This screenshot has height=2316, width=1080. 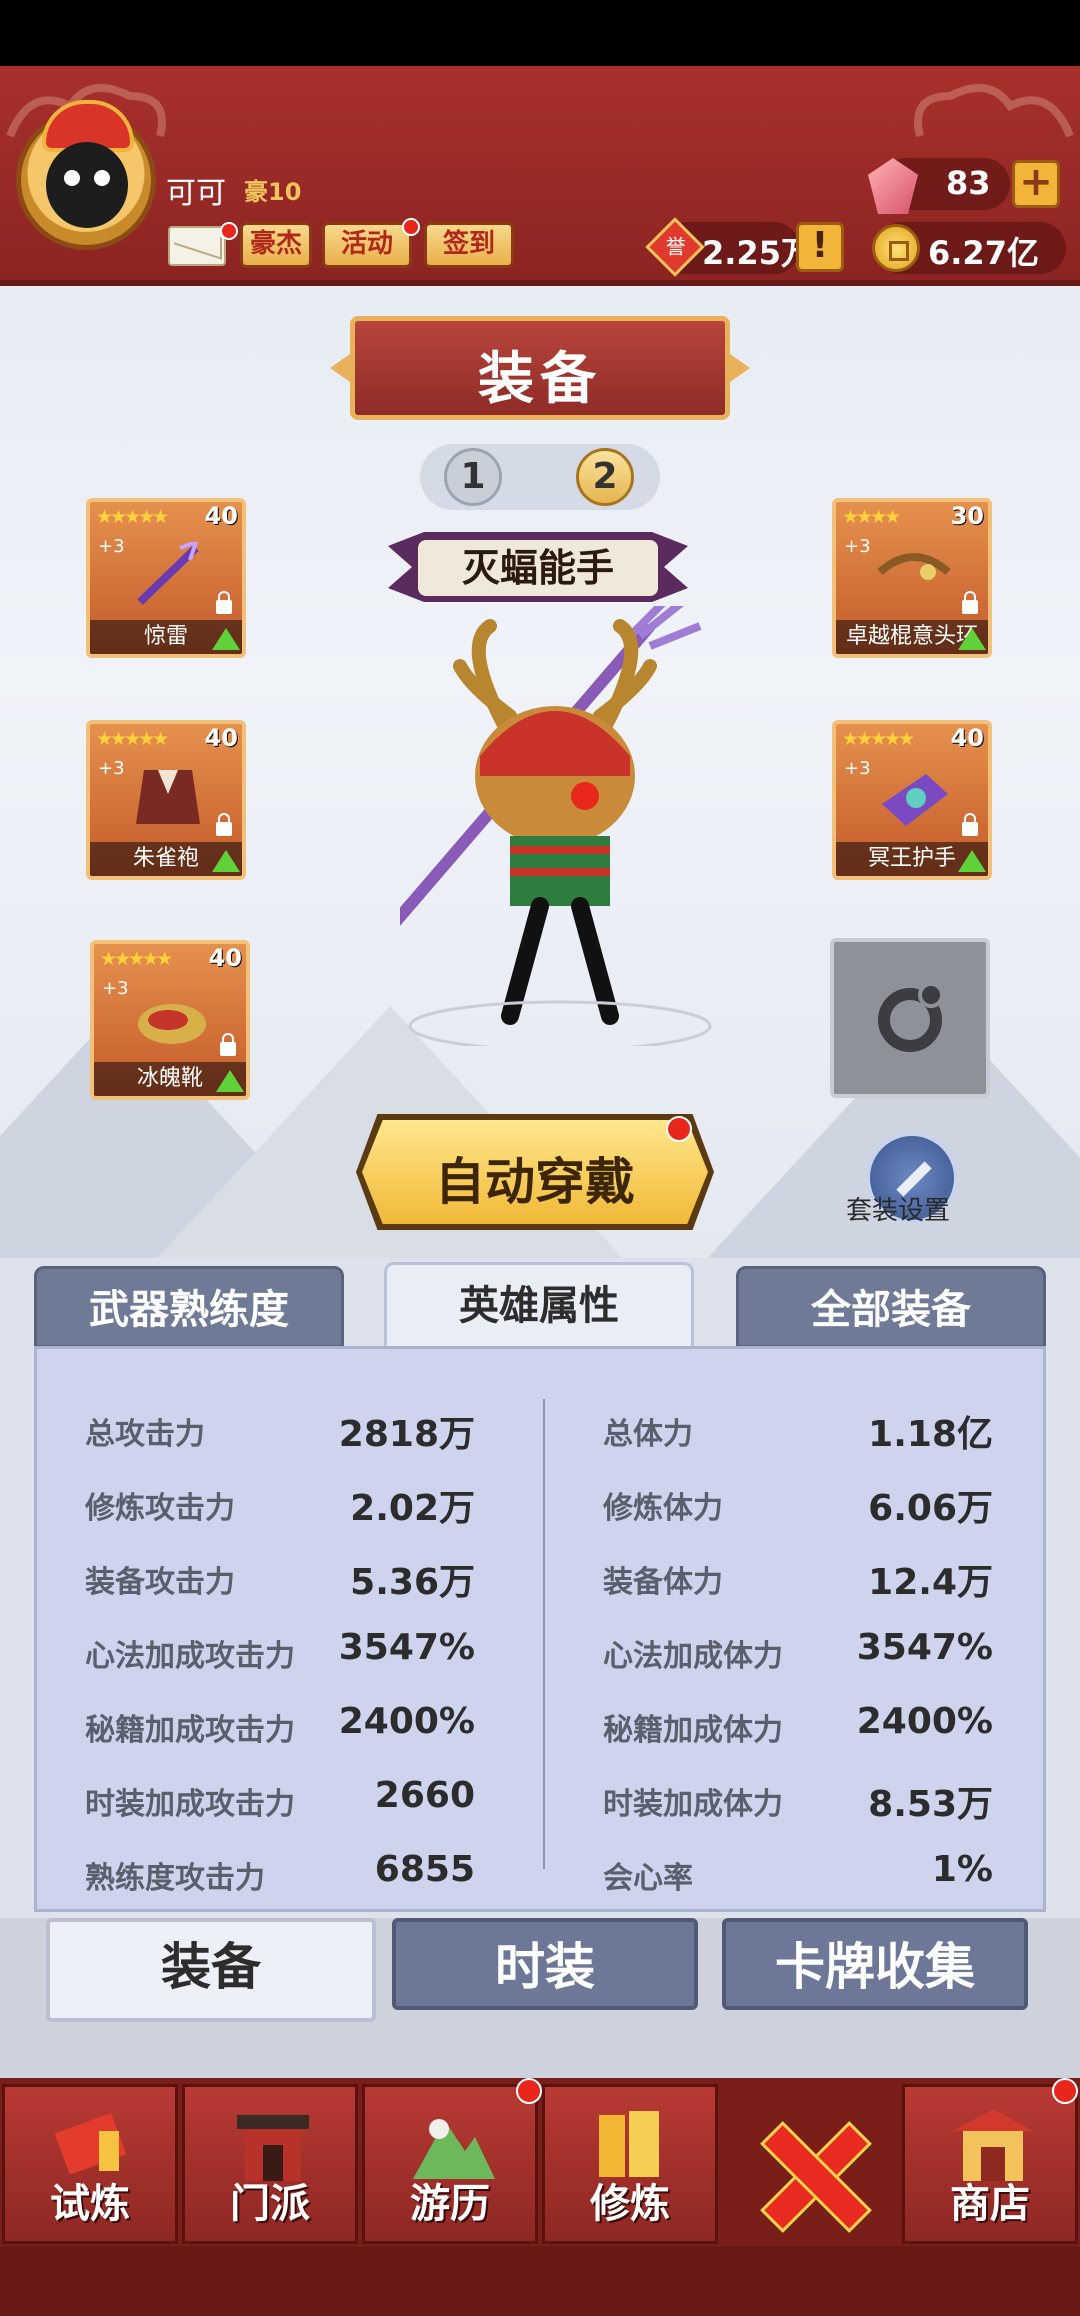 I want to click on page-2-button: 2, so click(x=605, y=477).